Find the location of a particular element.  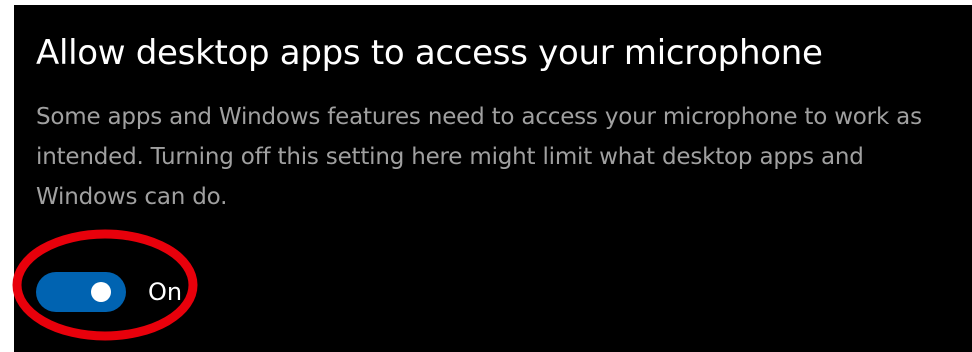

toggle-state-label: On is located at coordinates (165, 292).